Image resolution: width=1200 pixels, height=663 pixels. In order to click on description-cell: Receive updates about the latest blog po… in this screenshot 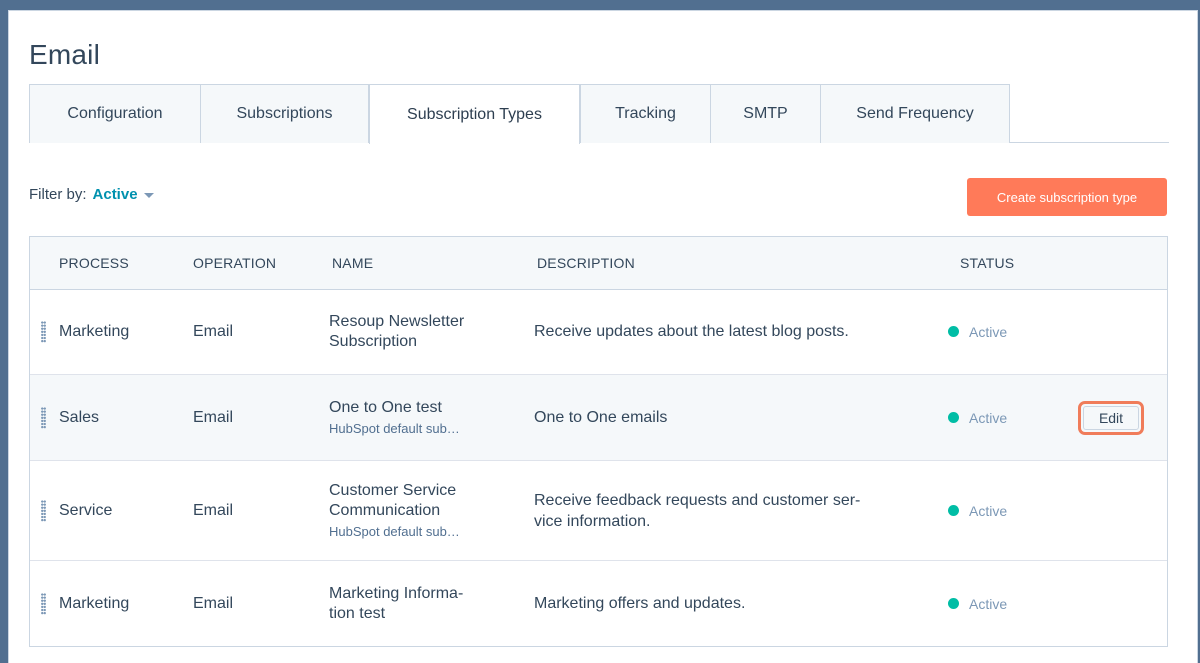, I will do `click(714, 331)`.